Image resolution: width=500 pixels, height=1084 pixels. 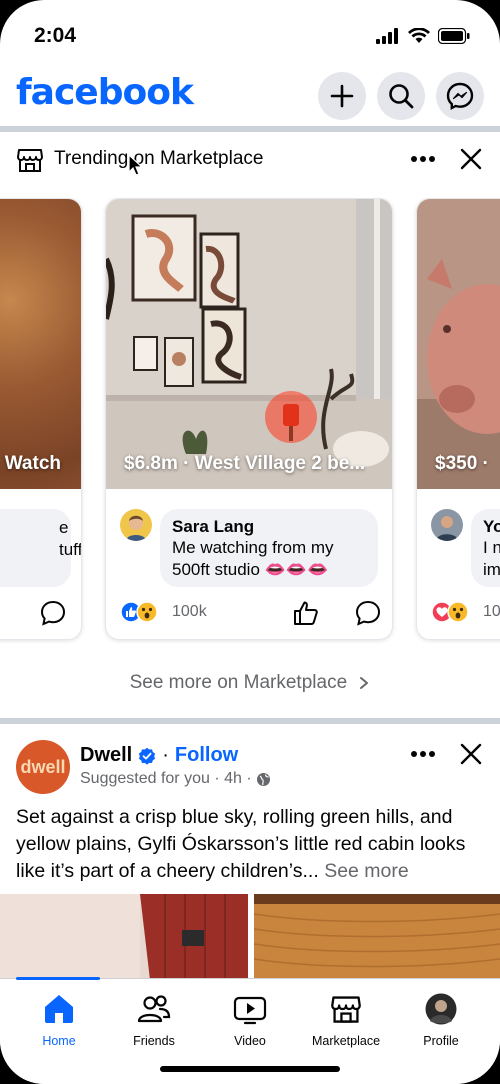 What do you see at coordinates (491, 569) in the screenshot?
I see `comment-text: im` at bounding box center [491, 569].